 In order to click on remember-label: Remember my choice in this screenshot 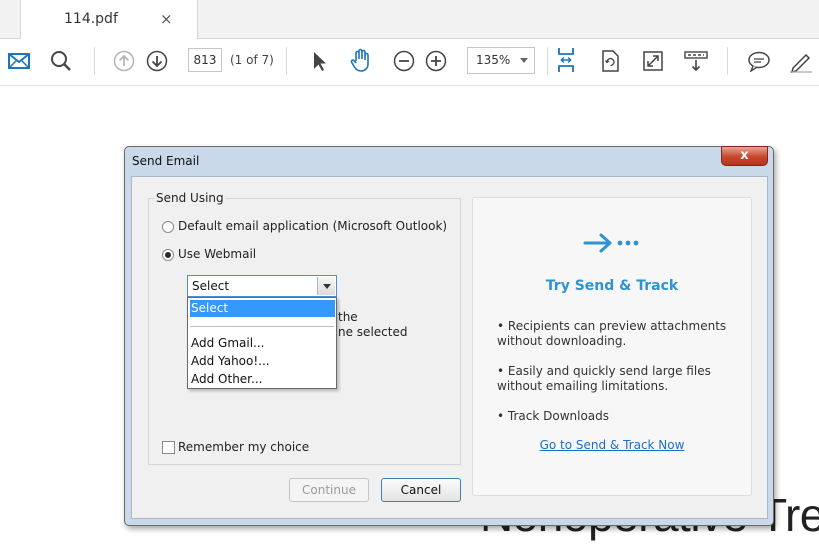, I will do `click(243, 447)`.